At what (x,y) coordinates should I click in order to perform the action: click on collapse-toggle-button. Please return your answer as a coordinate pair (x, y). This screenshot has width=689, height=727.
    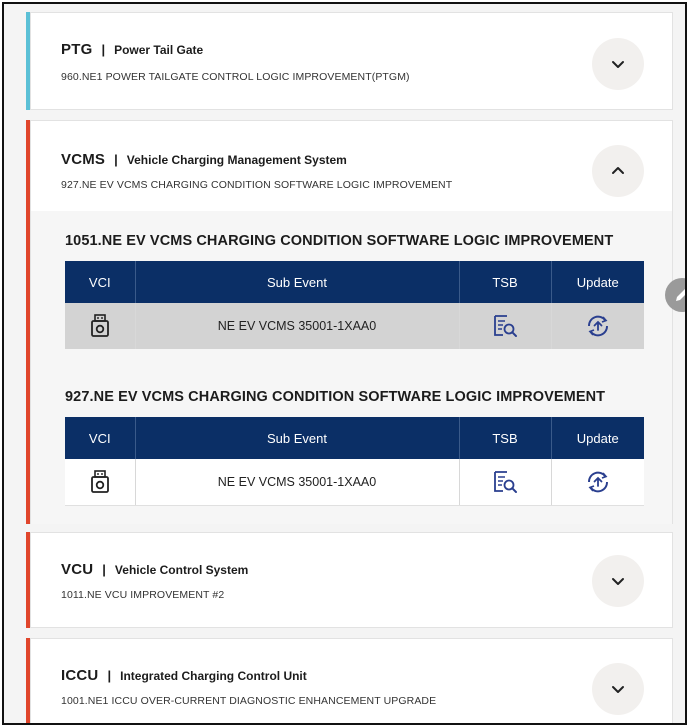
    Looking at the image, I should click on (618, 171).